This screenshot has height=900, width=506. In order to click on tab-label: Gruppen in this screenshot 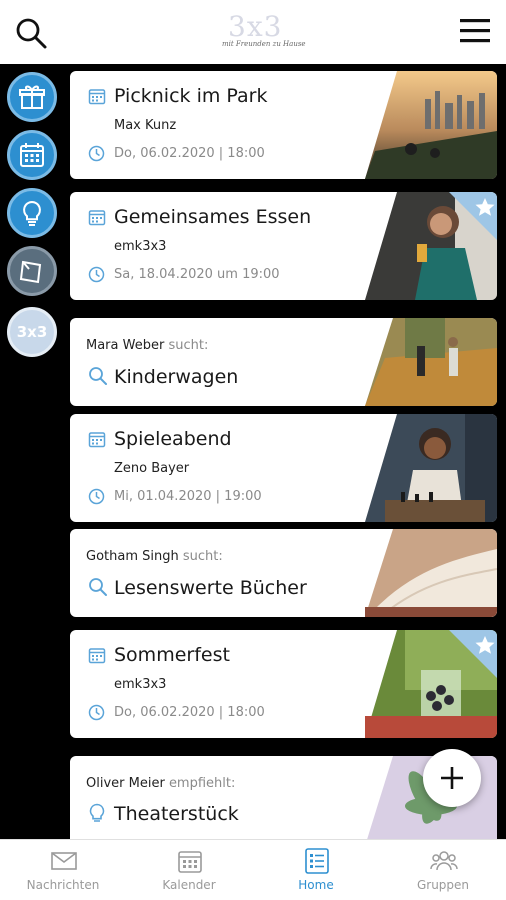, I will do `click(443, 885)`.